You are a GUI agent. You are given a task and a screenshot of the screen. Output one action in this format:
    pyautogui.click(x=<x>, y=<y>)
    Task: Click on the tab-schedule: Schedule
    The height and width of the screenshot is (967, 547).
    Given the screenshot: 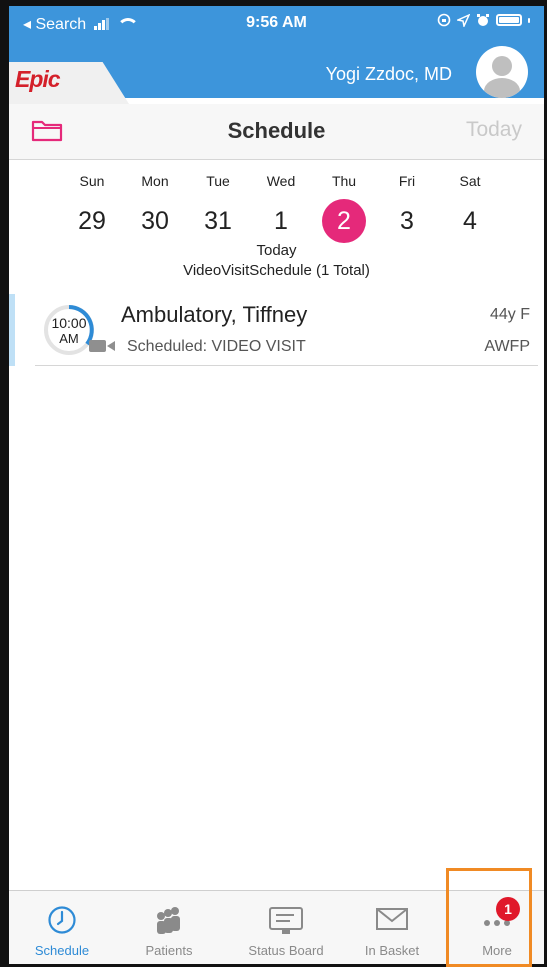 What is the action you would take?
    pyautogui.click(x=62, y=927)
    